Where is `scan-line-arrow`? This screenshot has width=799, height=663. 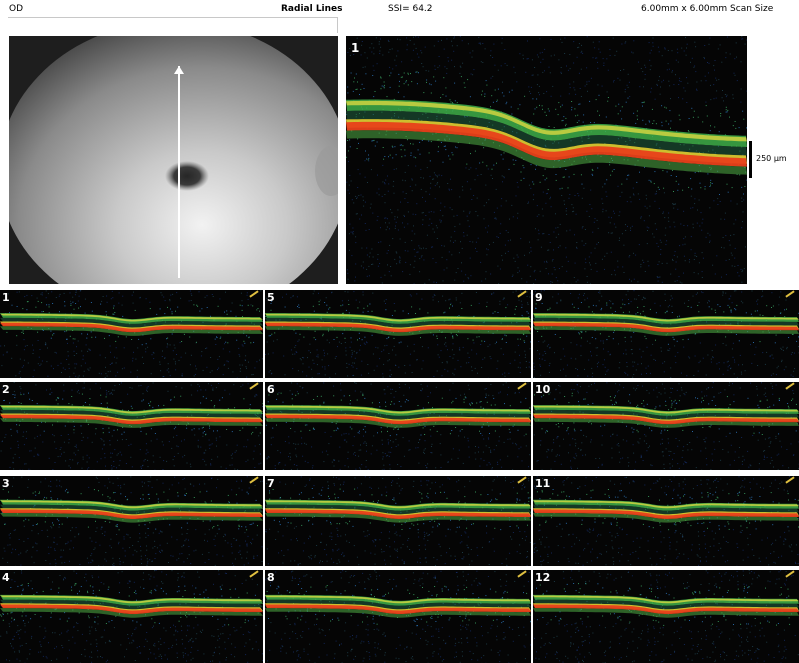
scan-line-arrow is located at coordinates (179, 172).